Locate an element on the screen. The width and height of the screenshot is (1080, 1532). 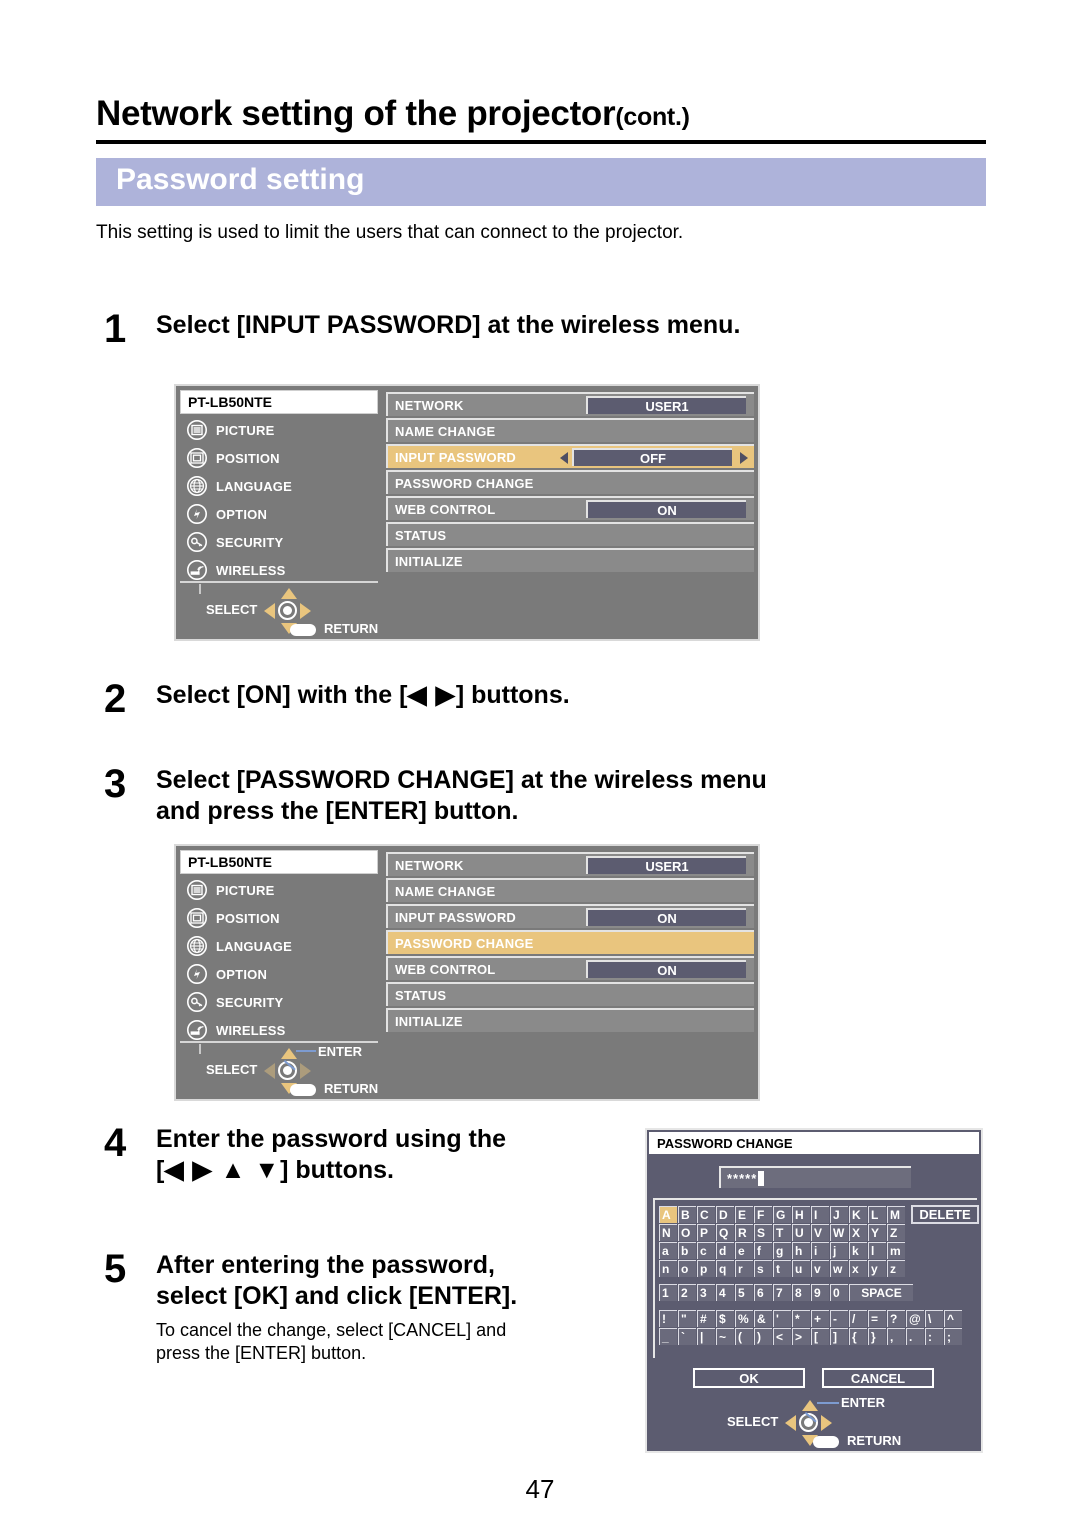
menu-item-input-password: INPUT PASSWORD OFF is located at coordinates (570, 456).